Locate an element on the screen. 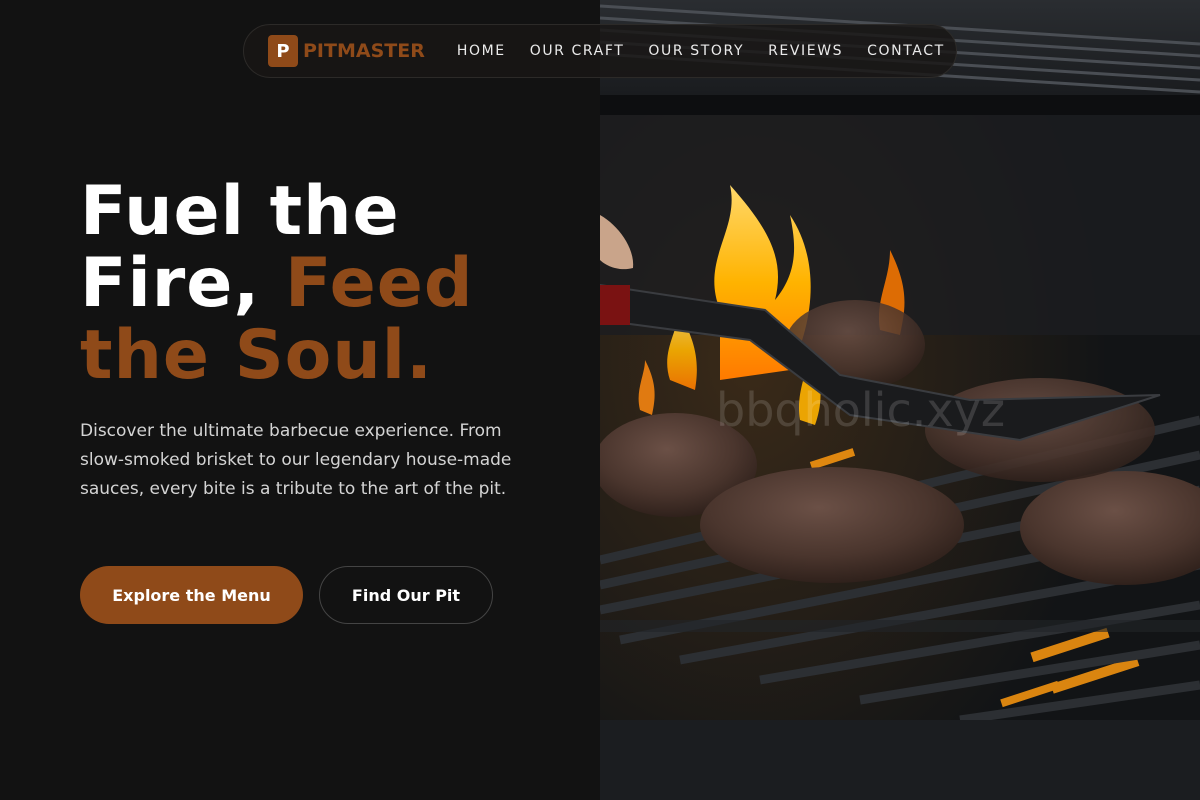  headline-feed: Feed is located at coordinates (379, 283).